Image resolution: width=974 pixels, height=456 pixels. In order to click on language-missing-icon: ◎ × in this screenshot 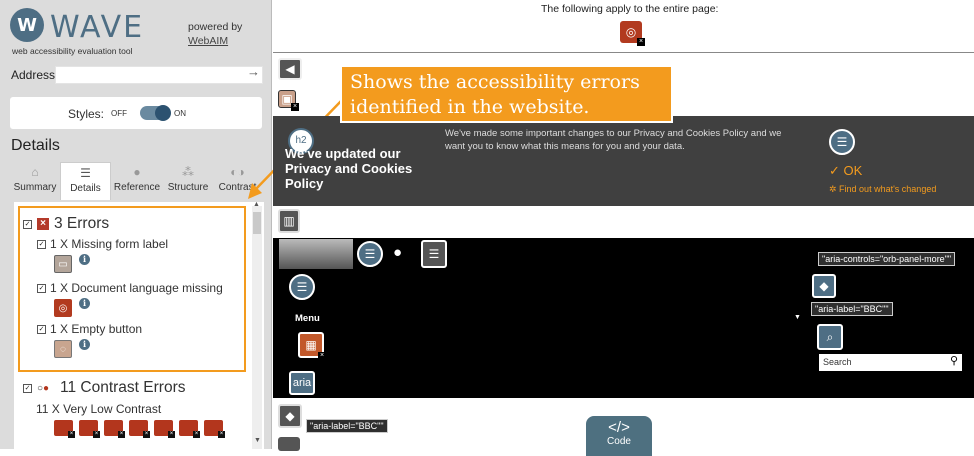, I will do `click(632, 33)`.